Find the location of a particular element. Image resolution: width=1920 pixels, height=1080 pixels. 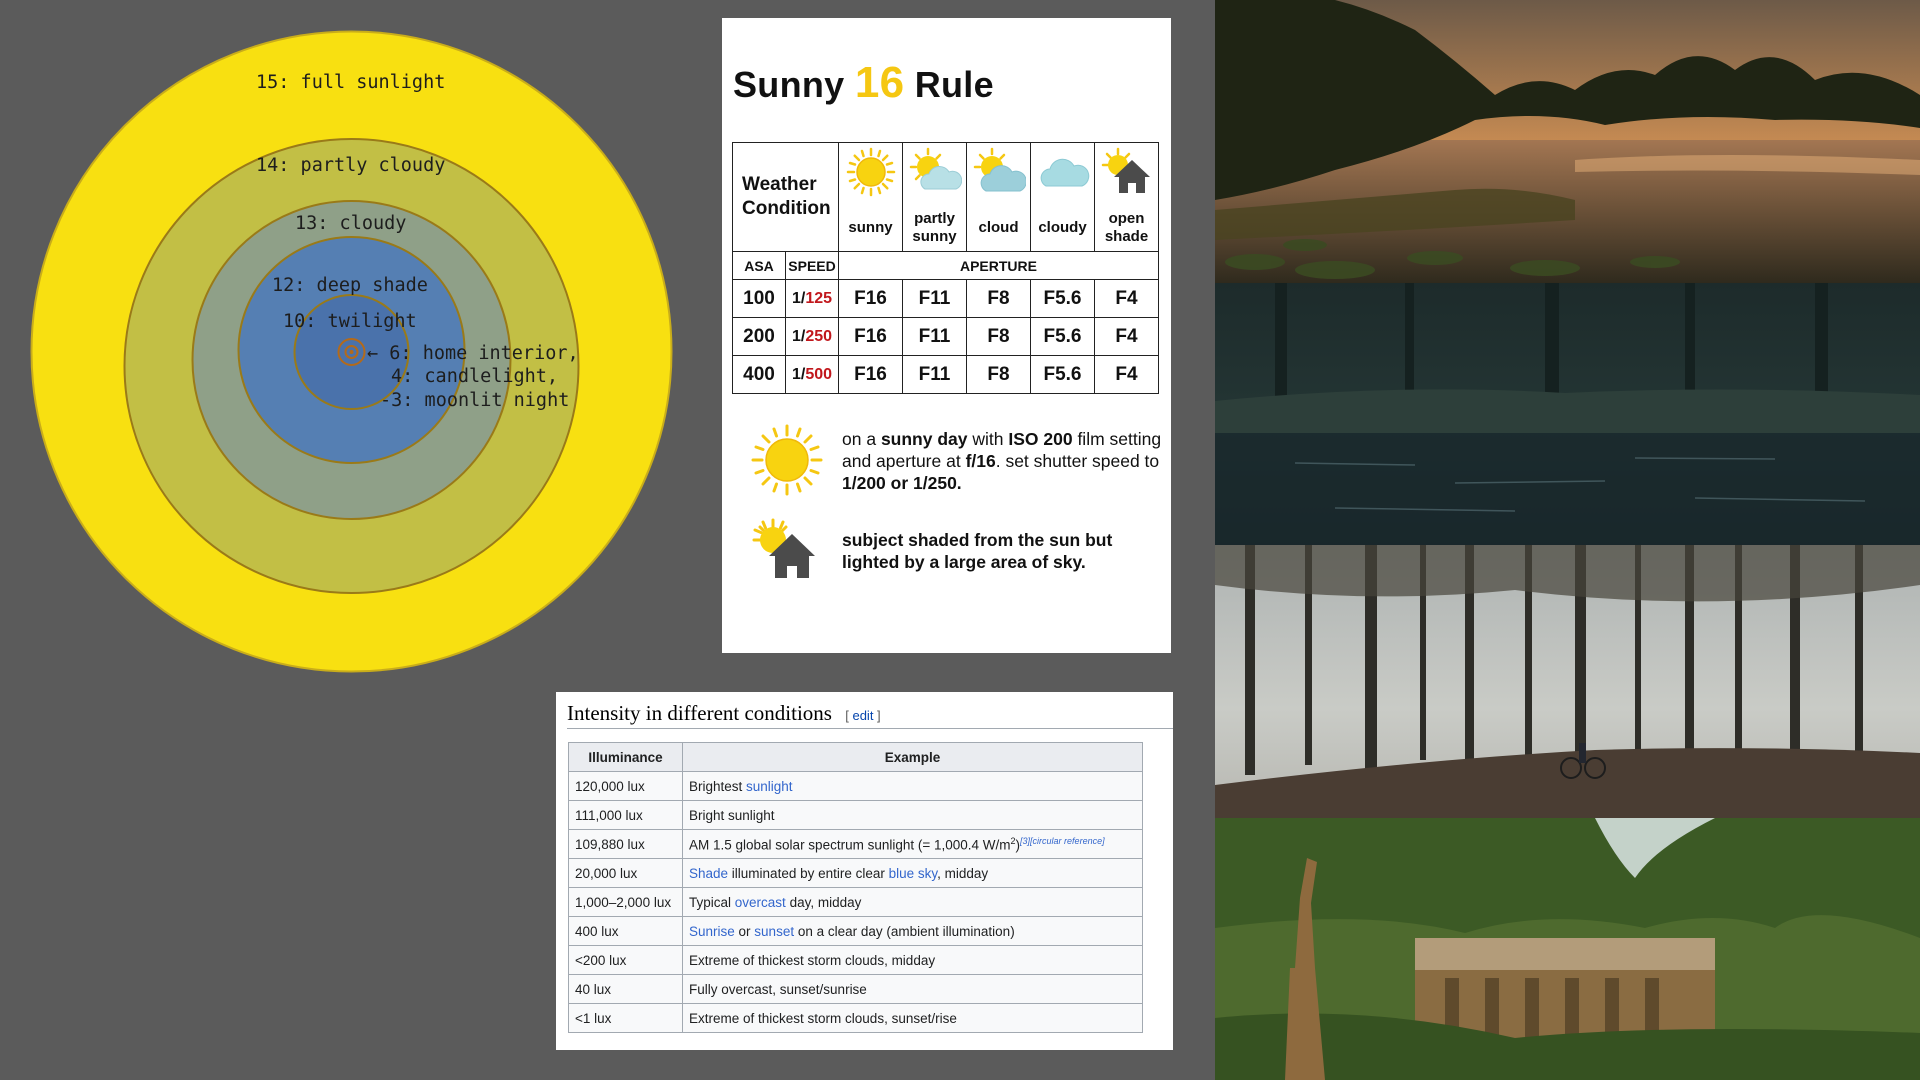

forest-cyclist-photo is located at coordinates (1567, 681).